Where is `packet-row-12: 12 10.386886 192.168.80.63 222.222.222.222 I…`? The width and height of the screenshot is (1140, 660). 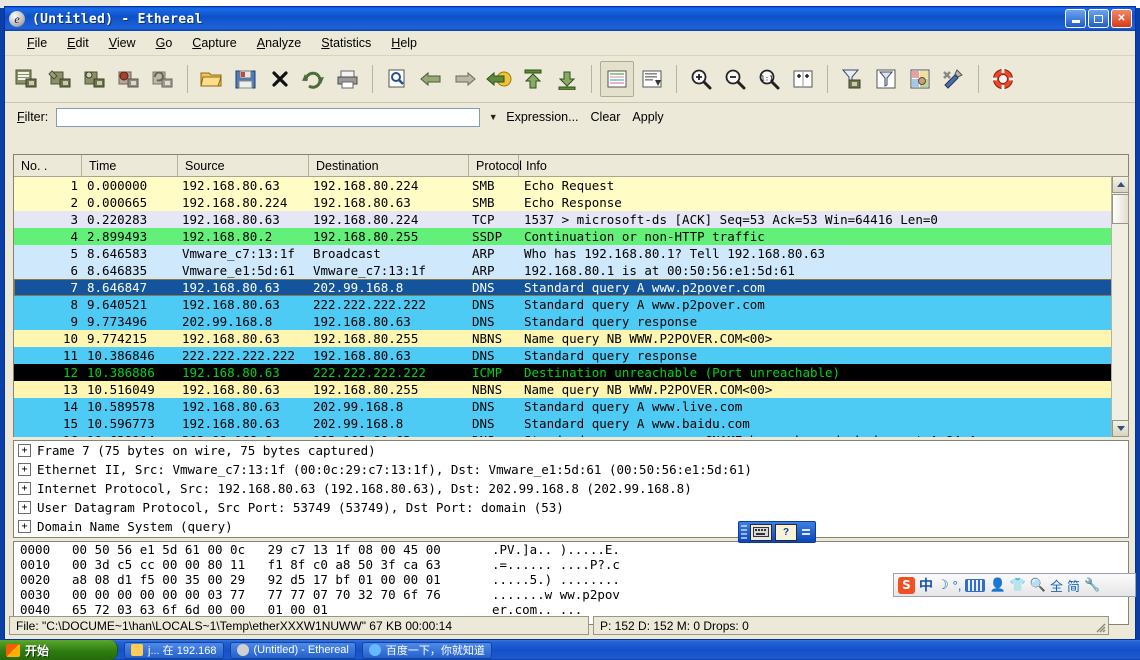 packet-row-12: 12 10.386886 192.168.80.63 222.222.222.222 I… is located at coordinates (571, 372).